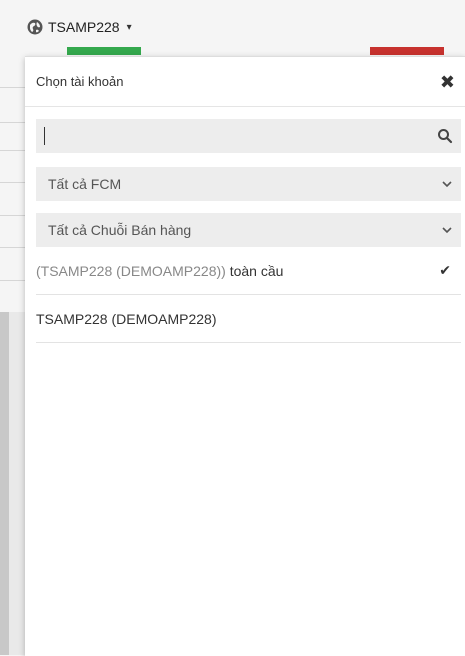 The image size is (465, 656). I want to click on account-selector-toggle: TSAMP228 ▾, so click(79, 27).